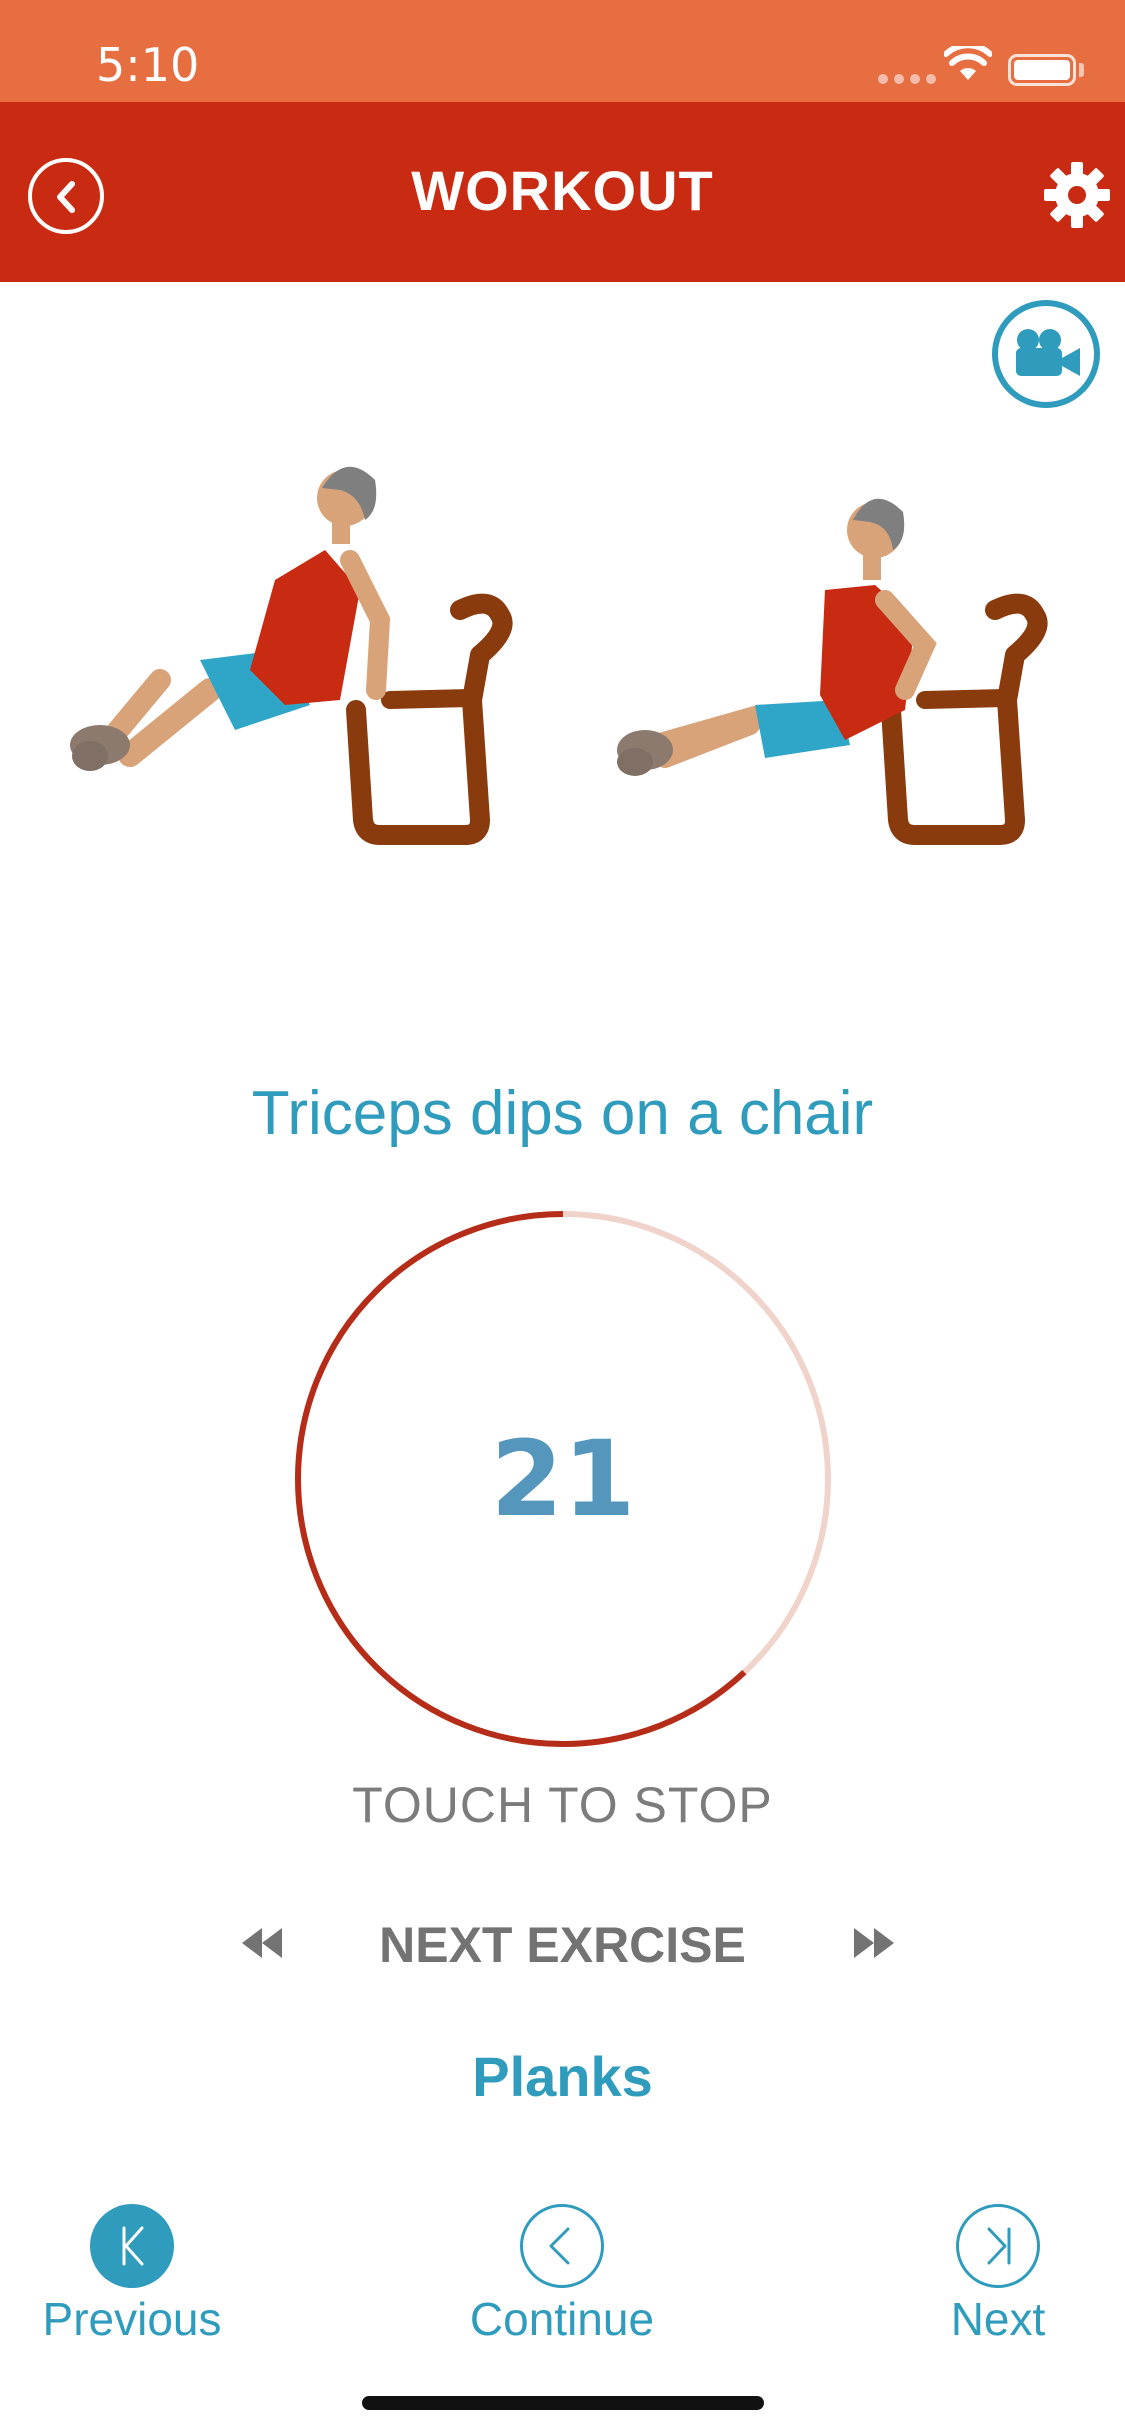 This screenshot has width=1125, height=2436. I want to click on battery-icon, so click(1042, 70).